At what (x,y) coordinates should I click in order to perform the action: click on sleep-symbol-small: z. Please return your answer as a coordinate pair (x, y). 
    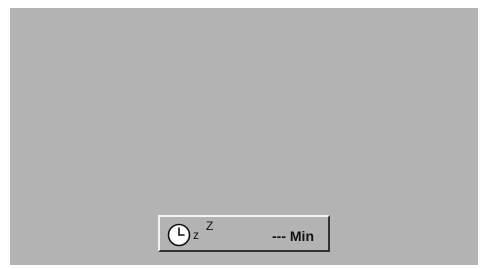
    Looking at the image, I should click on (196, 235).